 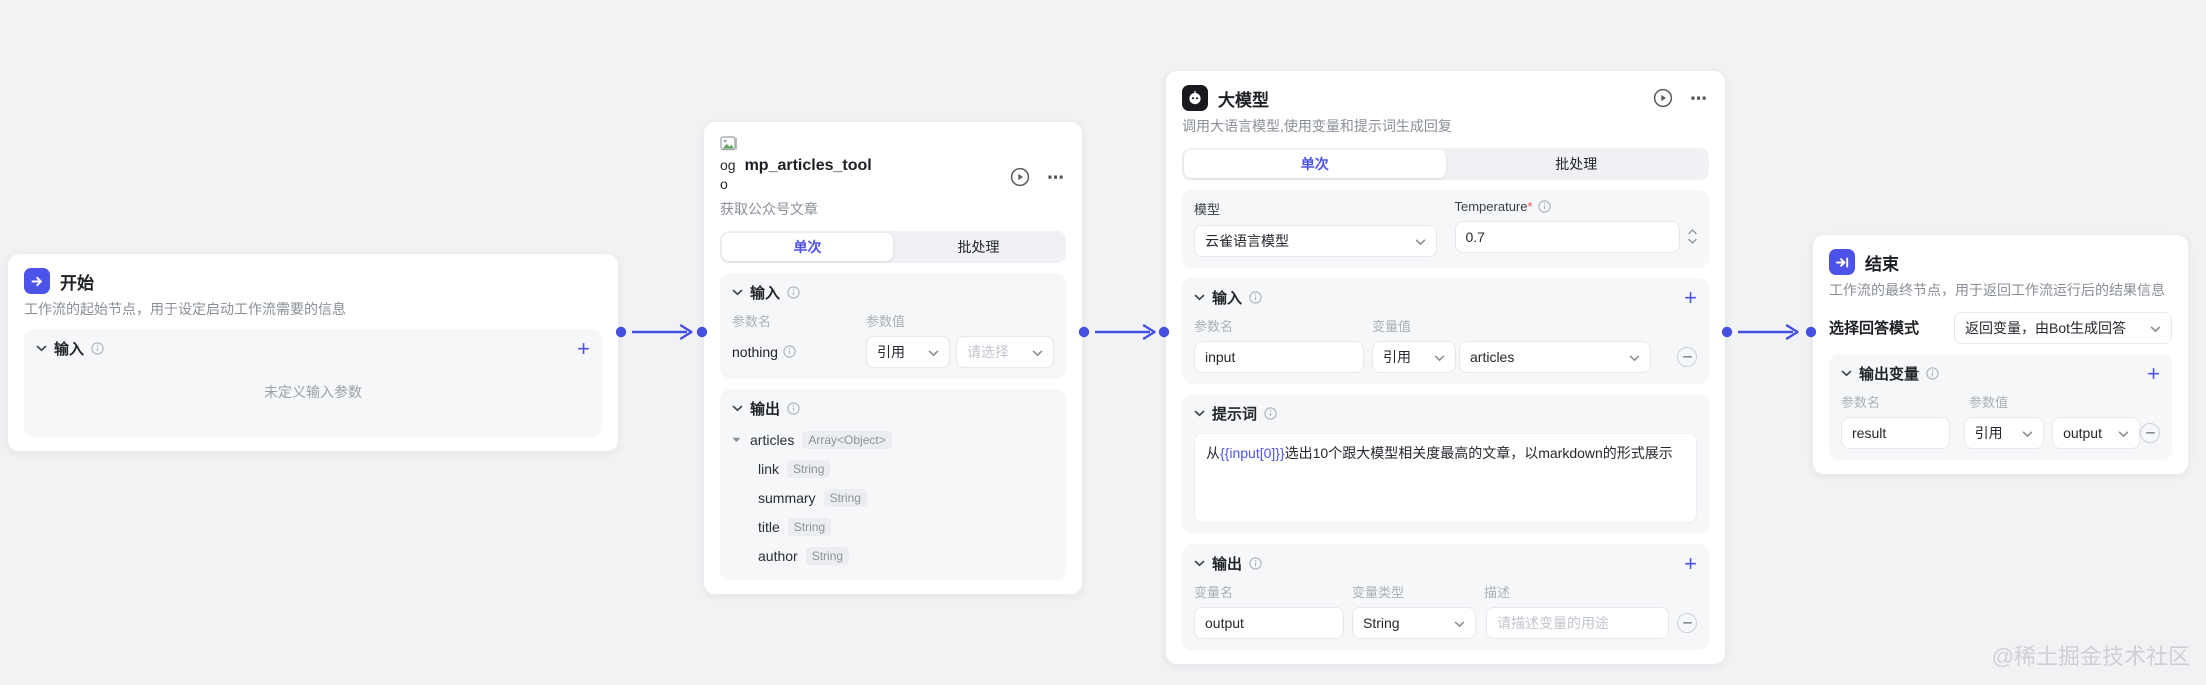 I want to click on value-ref-select: output, so click(x=2096, y=432).